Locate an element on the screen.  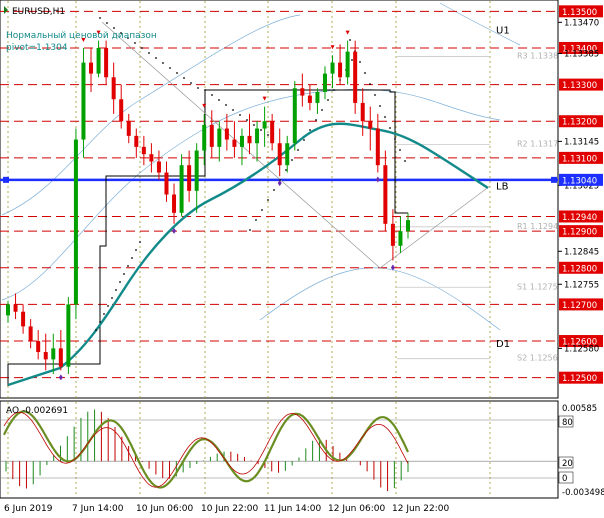
level-tag: U1 is located at coordinates (503, 31).